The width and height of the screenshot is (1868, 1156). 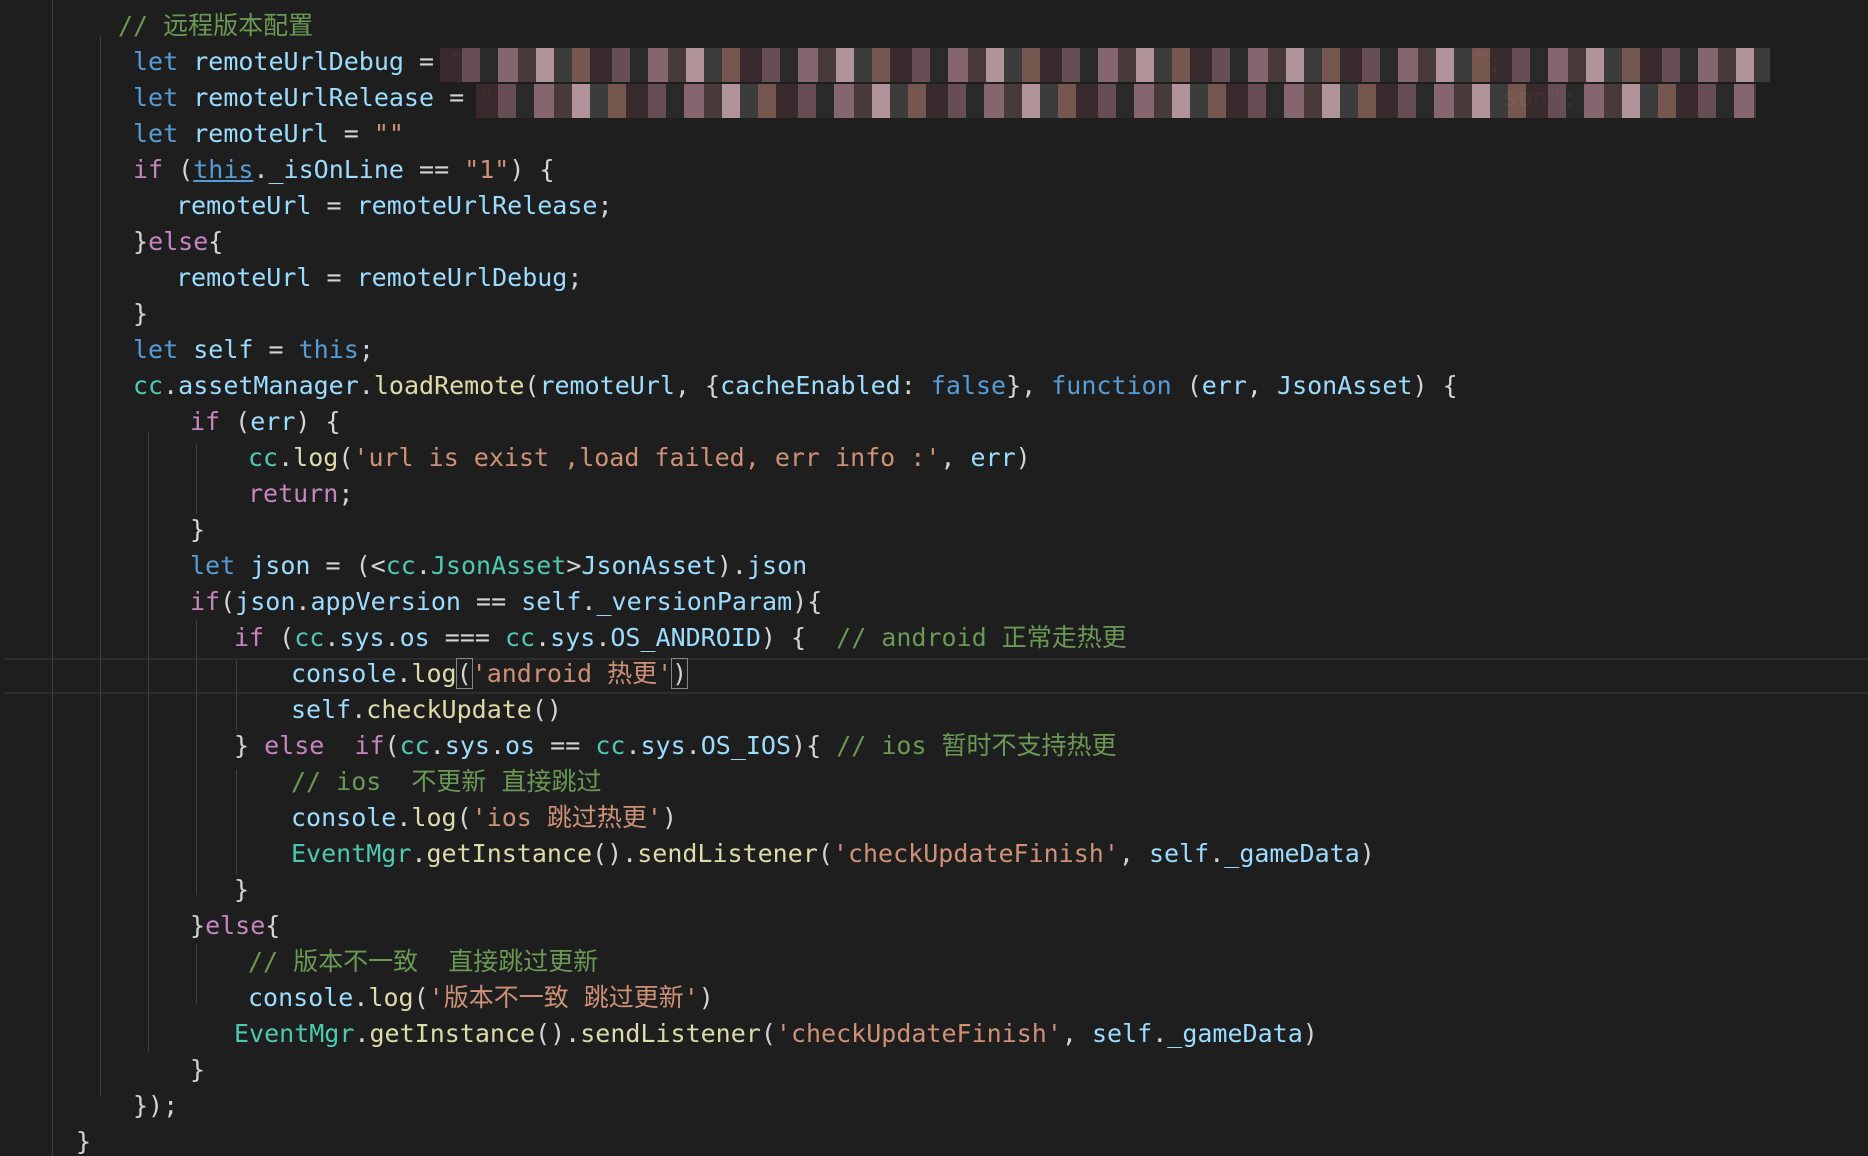 What do you see at coordinates (426, 710) in the screenshot?
I see `code-line: self.checkUpdate()` at bounding box center [426, 710].